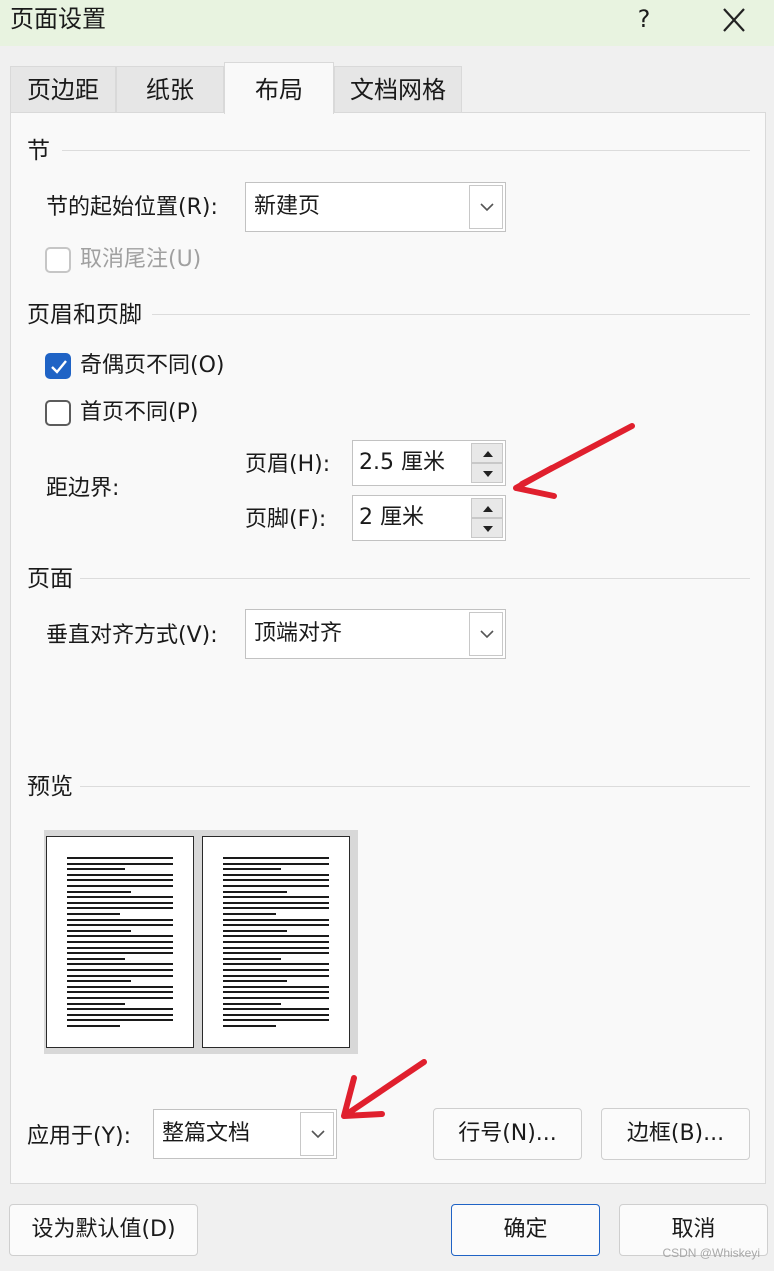  I want to click on checkmark-icon, so click(59, 367).